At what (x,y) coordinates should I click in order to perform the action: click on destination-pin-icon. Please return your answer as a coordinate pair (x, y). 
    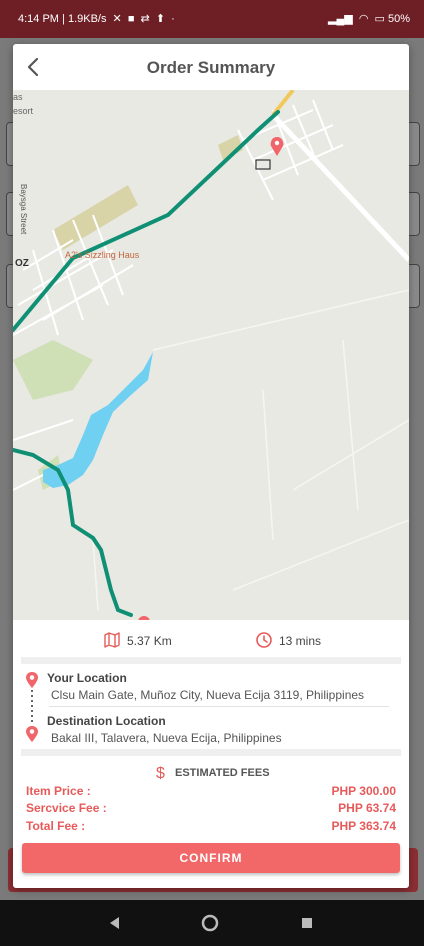
    Looking at the image, I should click on (32, 734).